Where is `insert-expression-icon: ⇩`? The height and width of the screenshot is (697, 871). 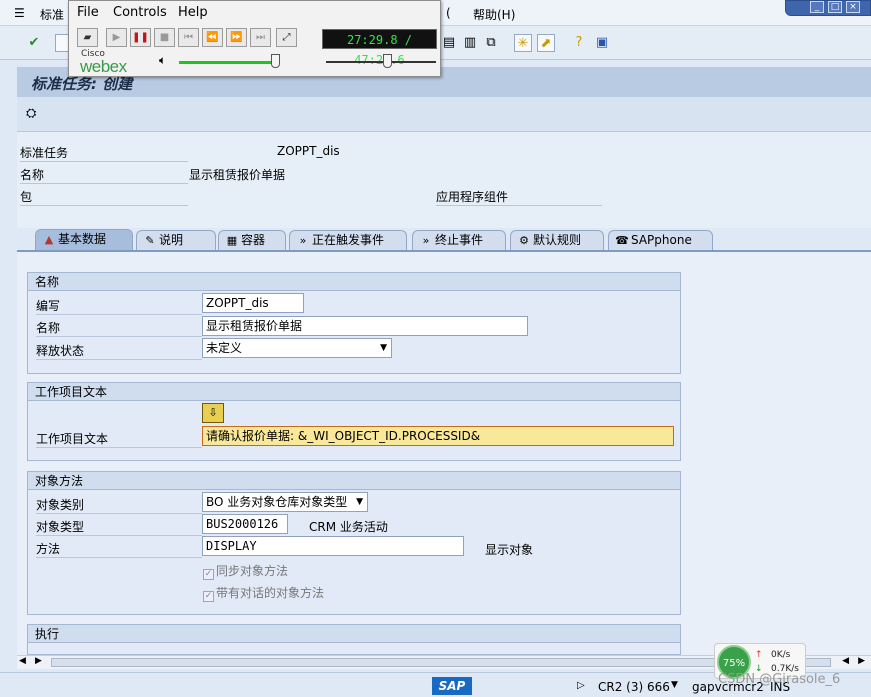 insert-expression-icon: ⇩ is located at coordinates (213, 413).